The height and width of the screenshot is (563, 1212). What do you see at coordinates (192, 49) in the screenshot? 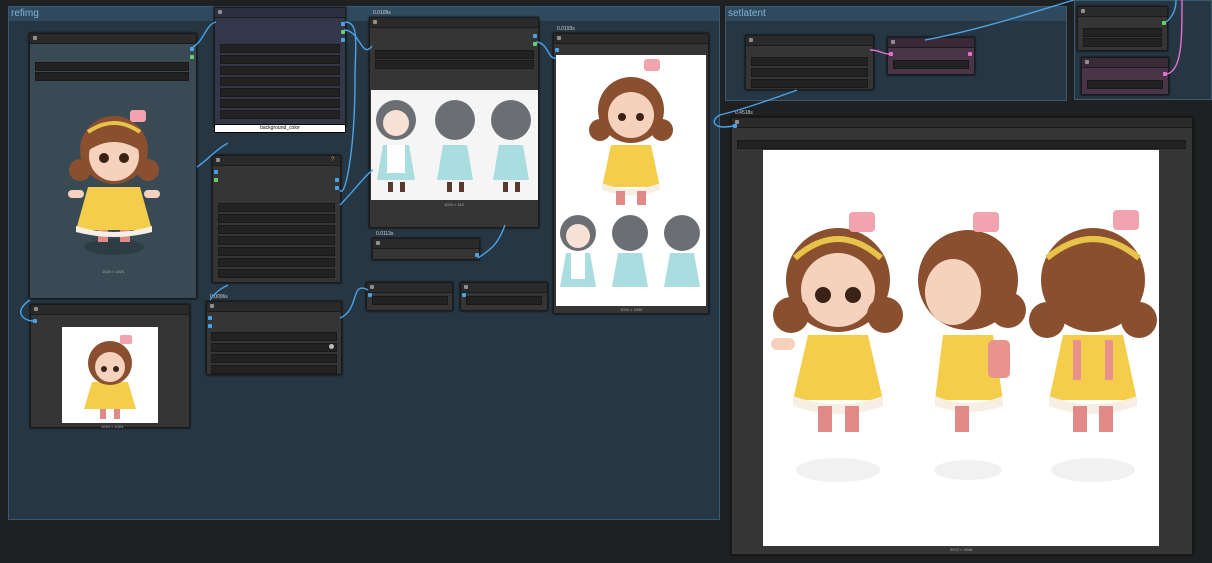
I see `output-pin-image` at bounding box center [192, 49].